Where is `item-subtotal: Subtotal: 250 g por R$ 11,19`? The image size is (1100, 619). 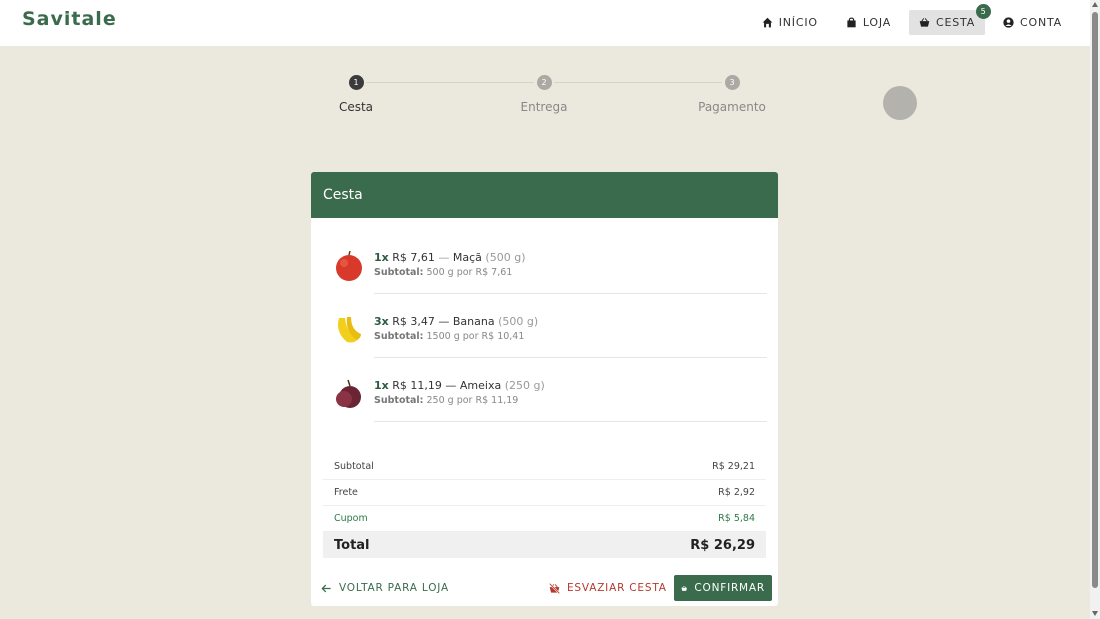
item-subtotal: Subtotal: 250 g por R$ 11,19 is located at coordinates (446, 400).